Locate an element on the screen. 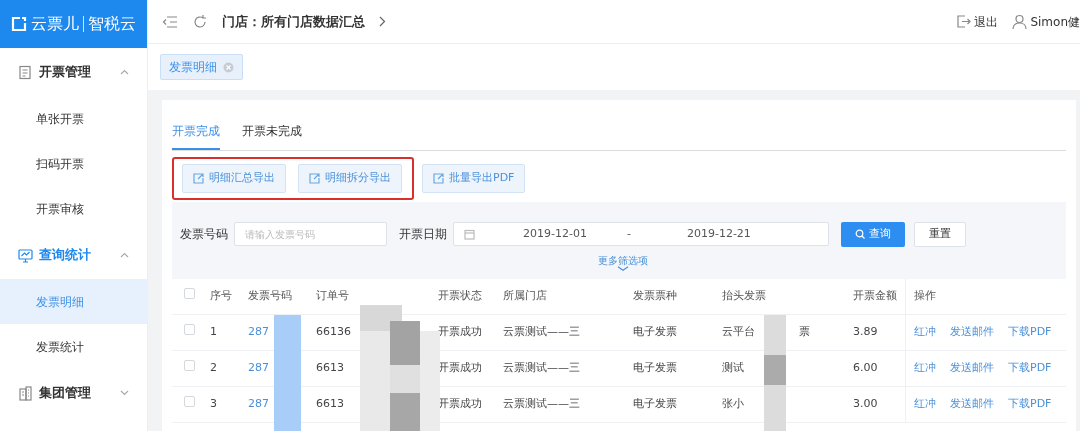  user-menu: Simon健 is located at coordinates (1046, 21).